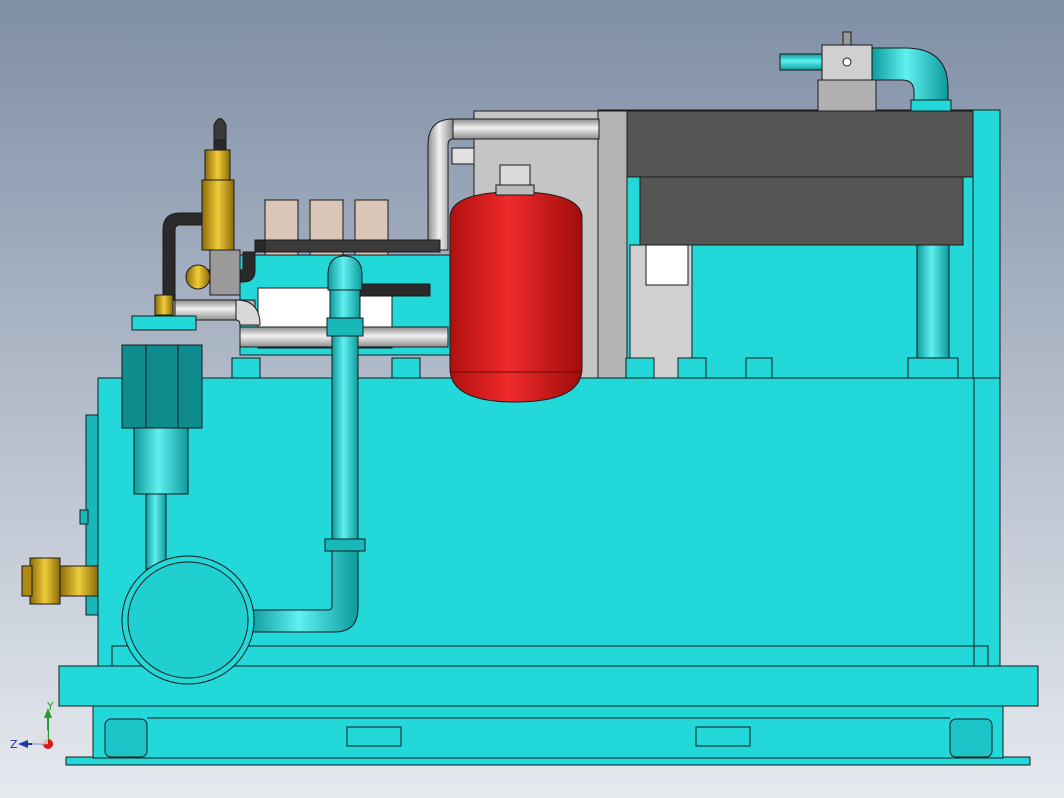  Describe the element at coordinates (50, 706) in the screenshot. I see `triad-y-label: Y` at that location.